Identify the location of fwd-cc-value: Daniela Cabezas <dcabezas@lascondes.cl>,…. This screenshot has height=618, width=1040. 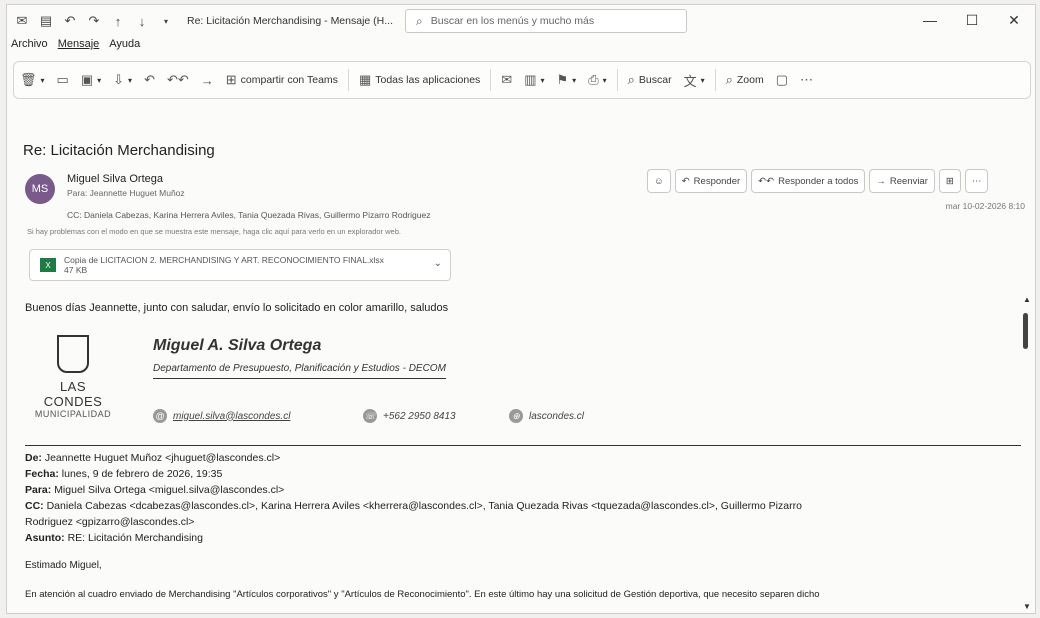
(424, 506).